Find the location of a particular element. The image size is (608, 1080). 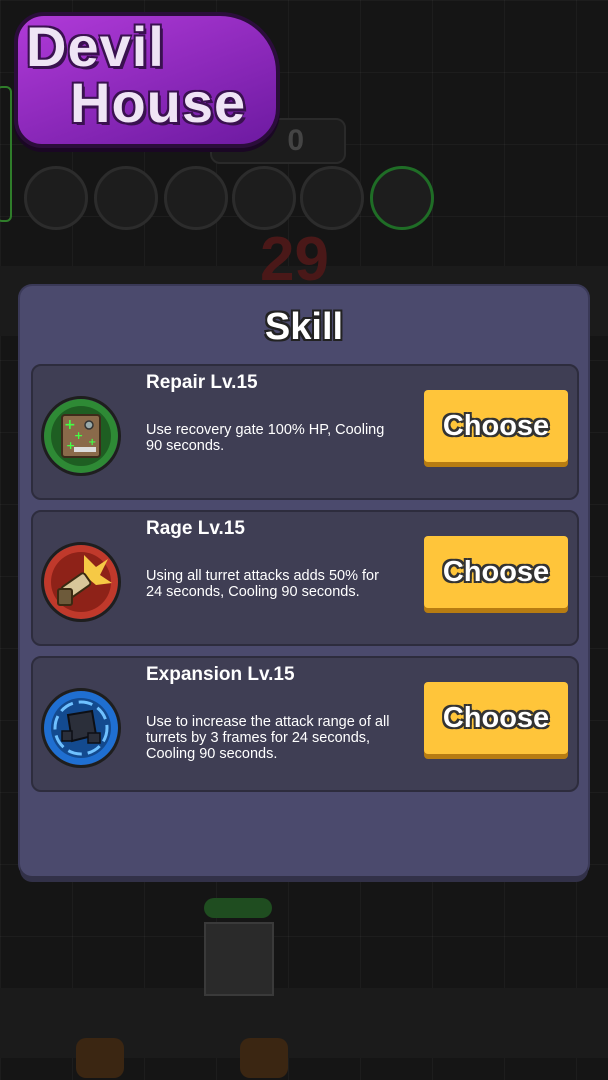

round-timer: 29 is located at coordinates (294, 259).